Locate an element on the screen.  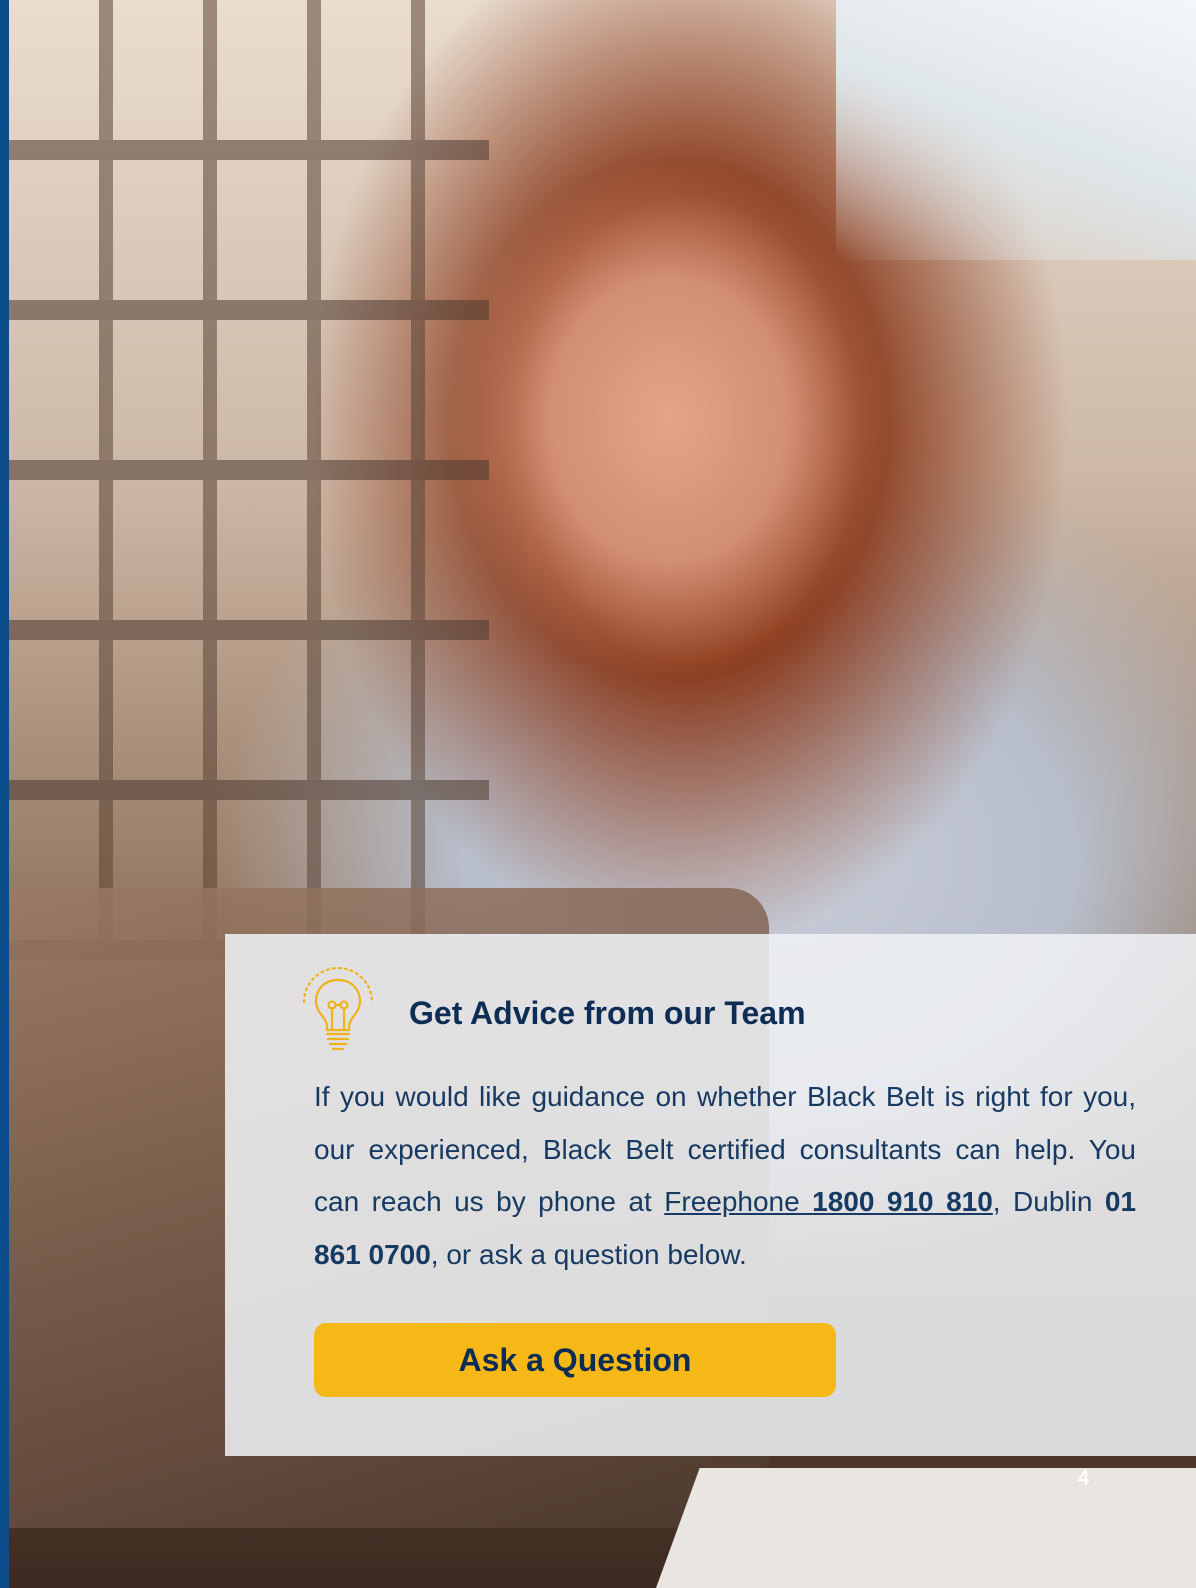
body-outro: , or ask a question below. is located at coordinates (588, 1254).